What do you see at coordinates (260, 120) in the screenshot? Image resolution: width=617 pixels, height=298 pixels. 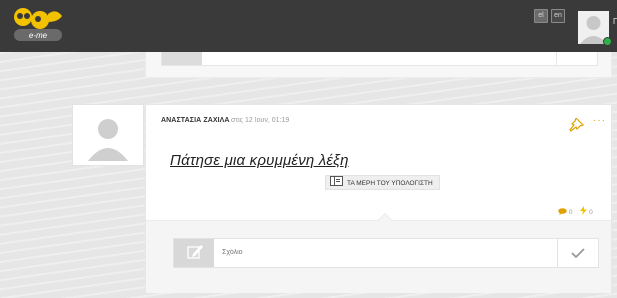 I see `post-timestamp: στις 12 Ιουν, 01:19` at bounding box center [260, 120].